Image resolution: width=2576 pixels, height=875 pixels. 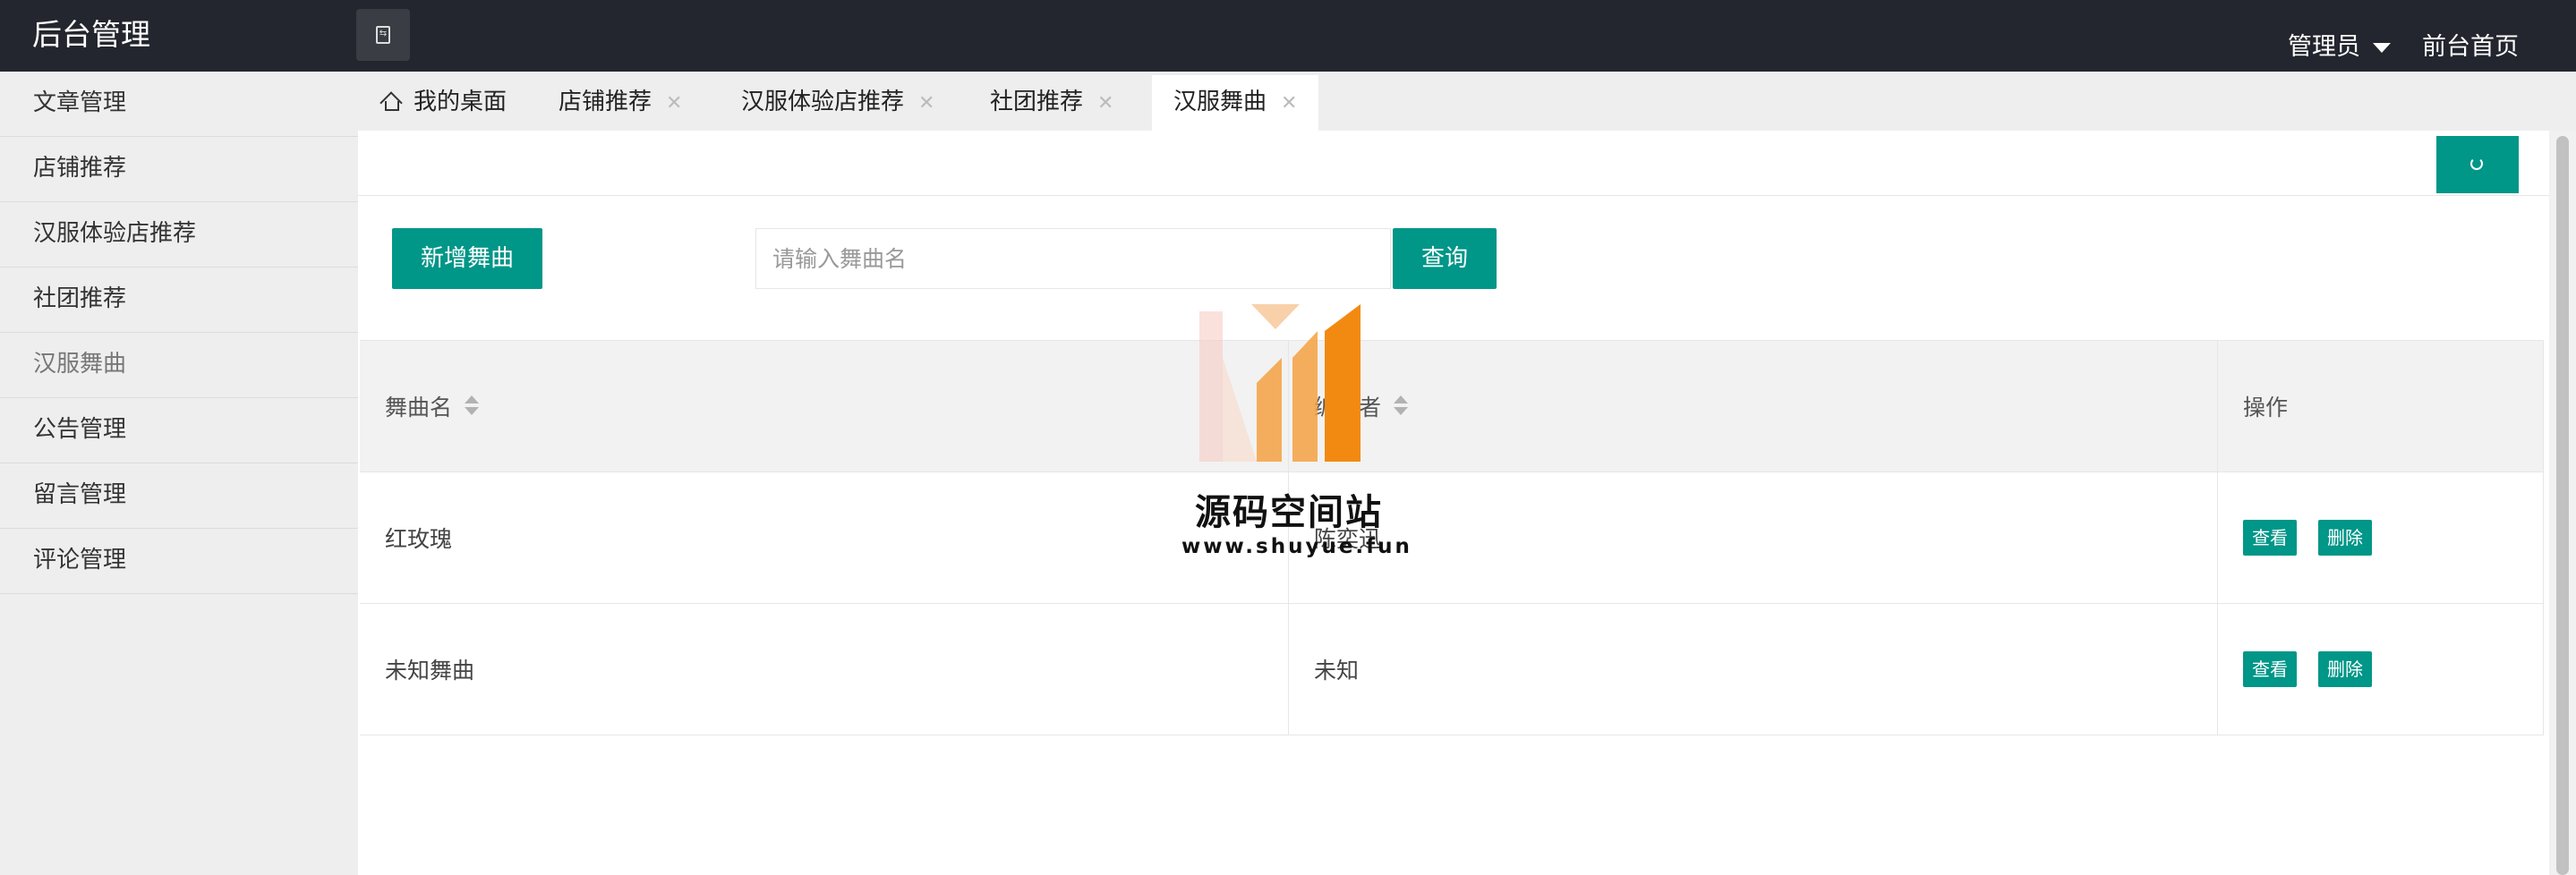 I want to click on menu-toggle-icon: ⇆, so click(x=383, y=35).